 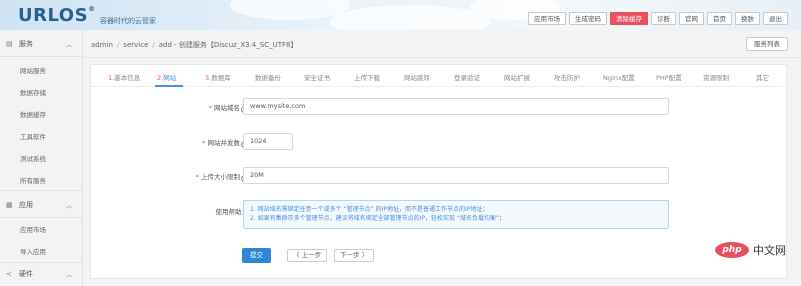 What do you see at coordinates (57, 15) in the screenshot?
I see `logo: URLOS®` at bounding box center [57, 15].